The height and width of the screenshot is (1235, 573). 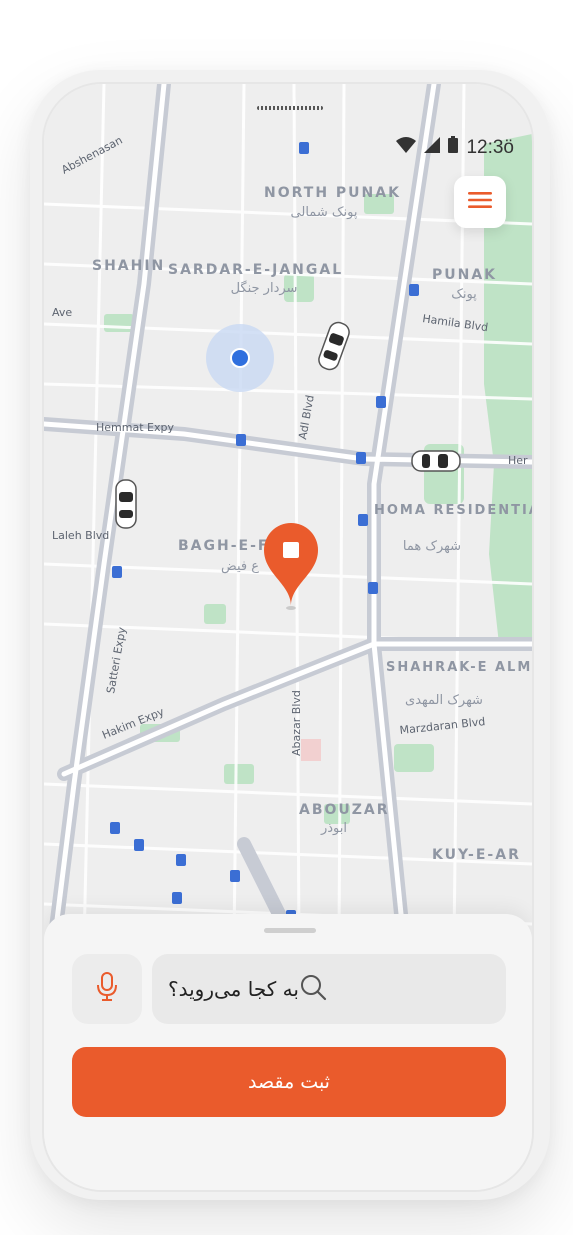 What do you see at coordinates (135, 427) in the screenshot?
I see `street-label: Hemmat Expy` at bounding box center [135, 427].